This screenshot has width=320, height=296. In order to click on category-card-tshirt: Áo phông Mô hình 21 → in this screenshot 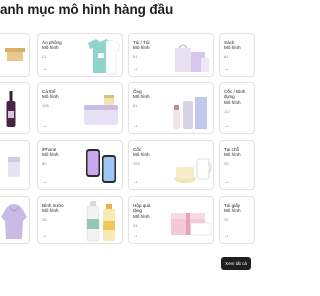, I will do `click(80, 55)`.